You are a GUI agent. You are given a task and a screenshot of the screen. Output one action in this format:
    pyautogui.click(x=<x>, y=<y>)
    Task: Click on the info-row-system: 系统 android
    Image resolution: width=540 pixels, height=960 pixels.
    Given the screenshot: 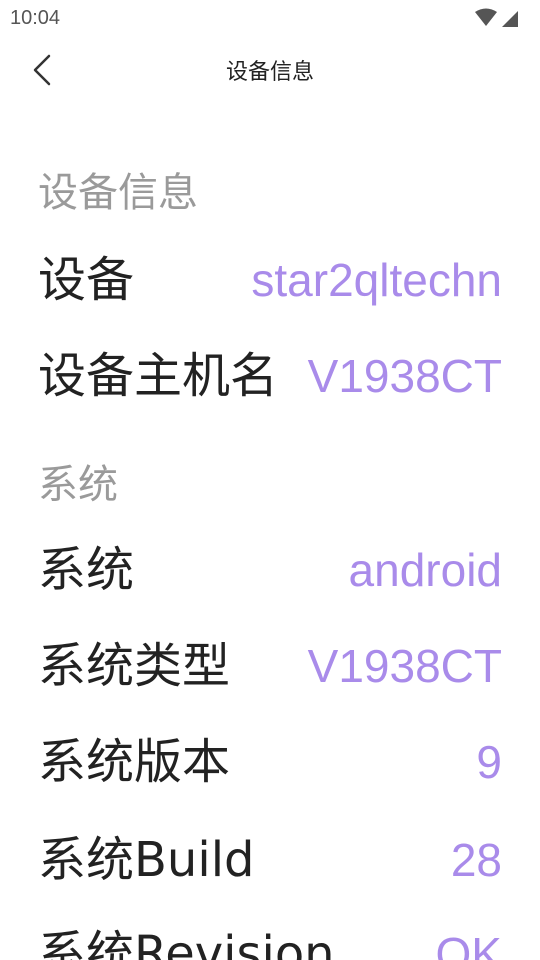 What is the action you would take?
    pyautogui.click(x=270, y=570)
    